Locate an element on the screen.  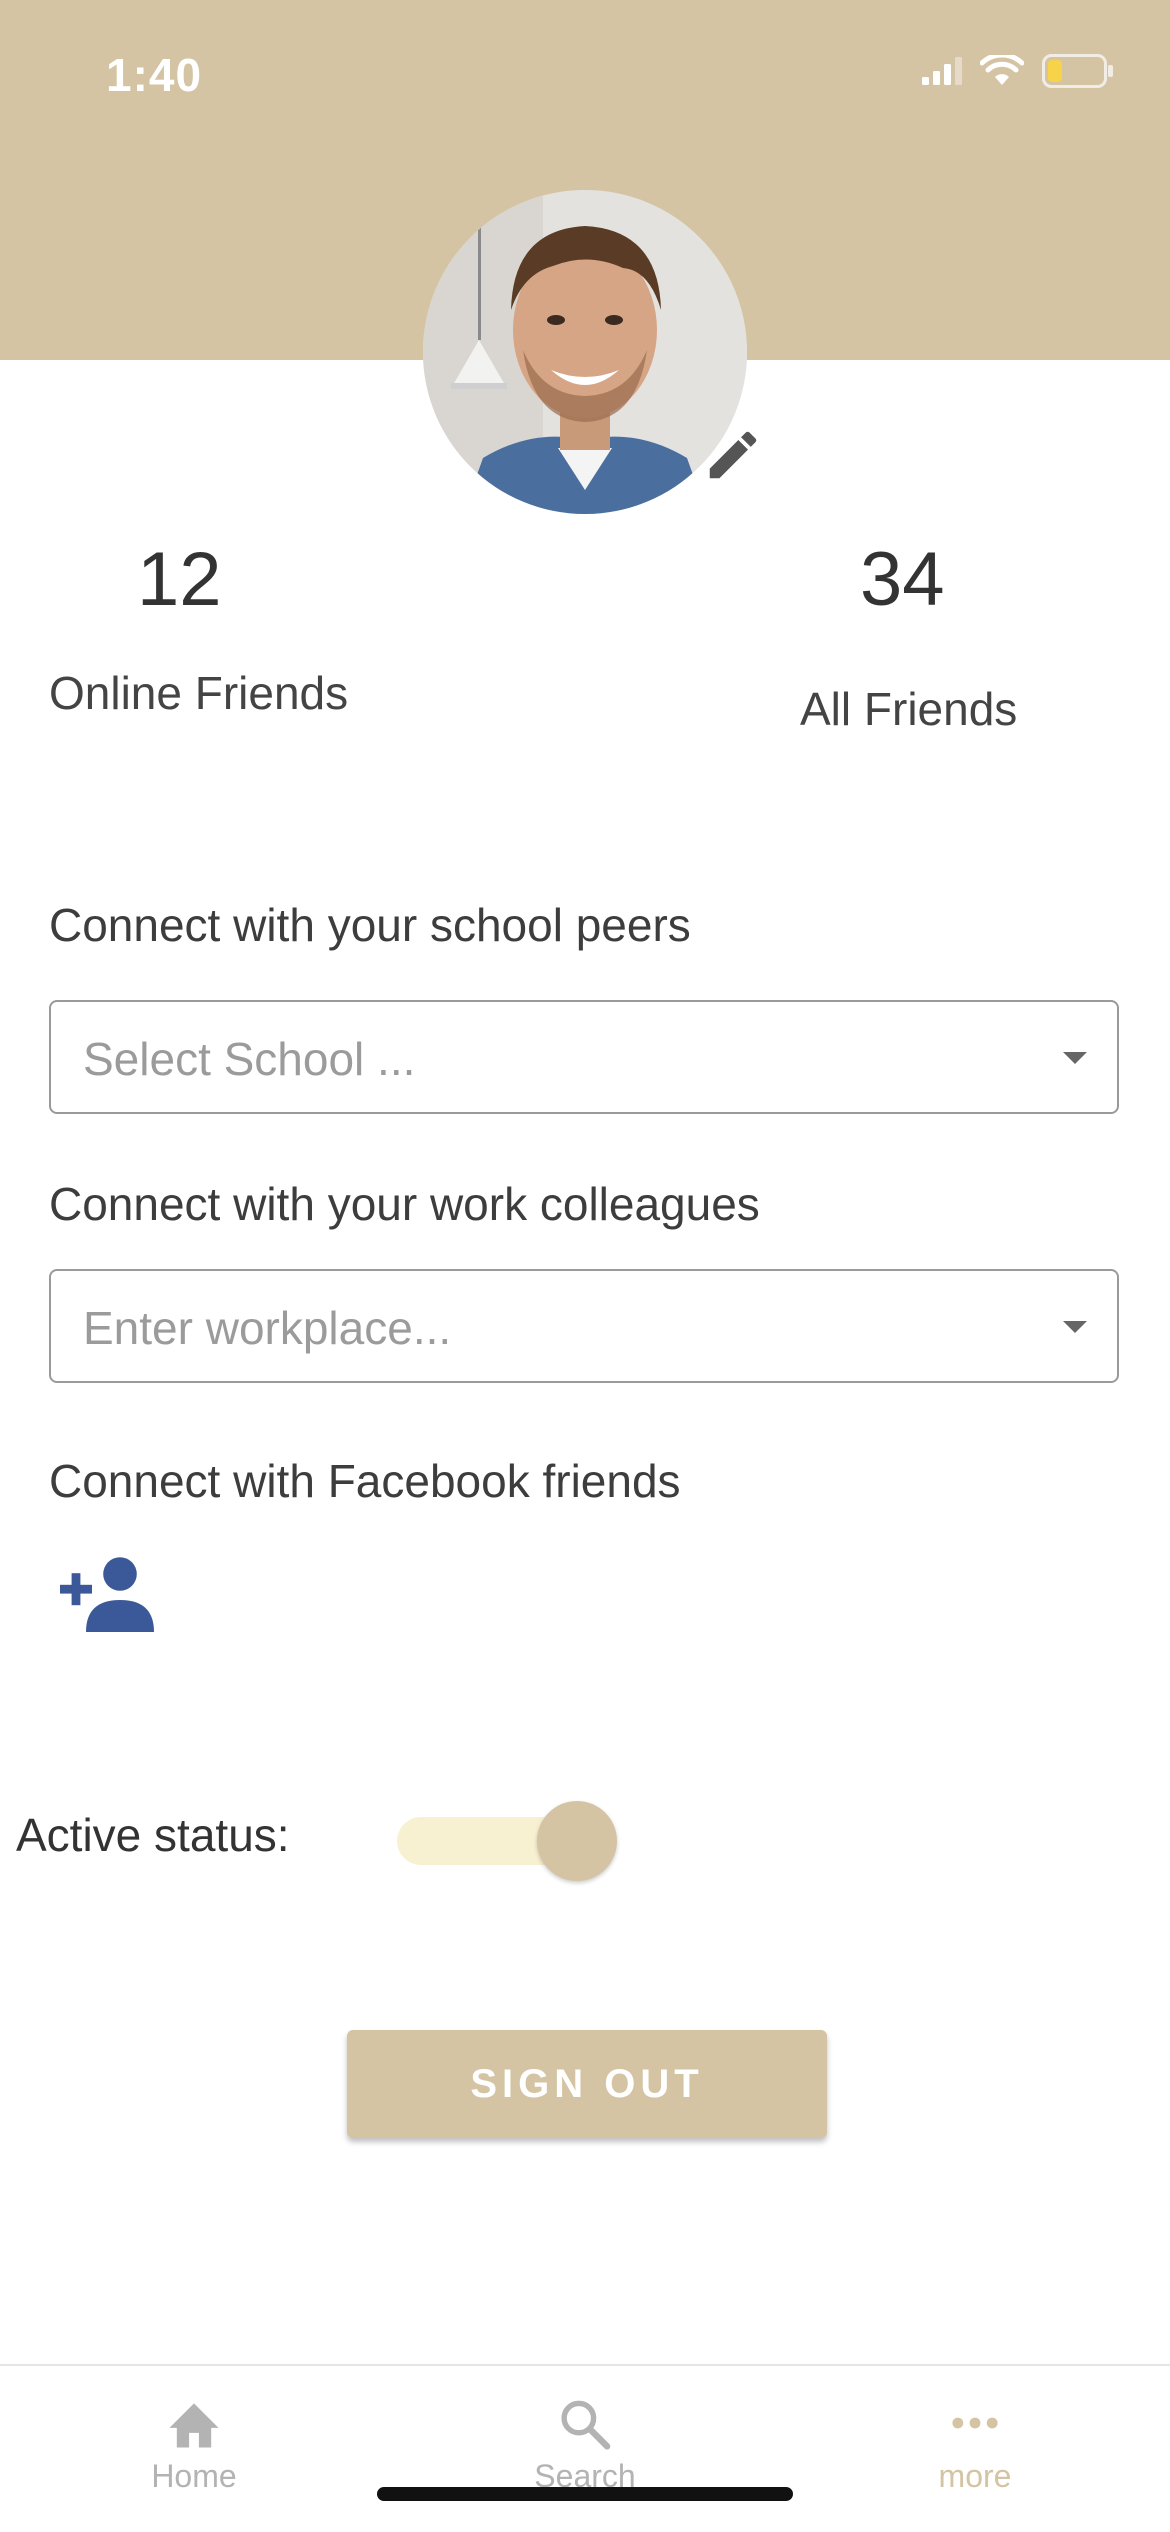
tab-home: Home is located at coordinates (194, 2445).